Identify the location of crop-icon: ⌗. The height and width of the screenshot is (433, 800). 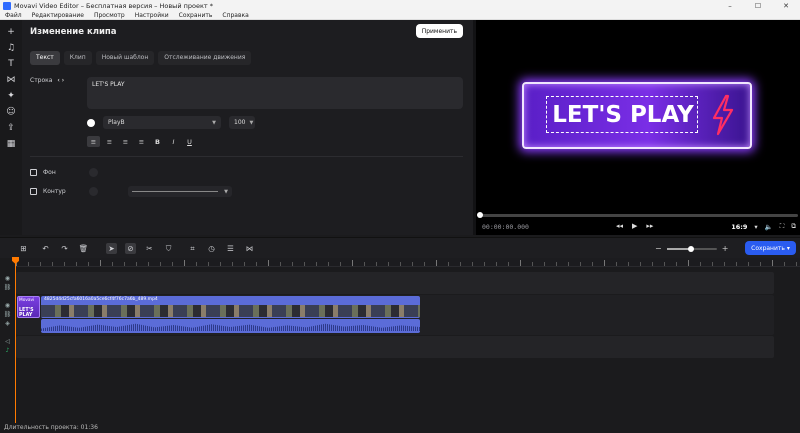
(192, 248).